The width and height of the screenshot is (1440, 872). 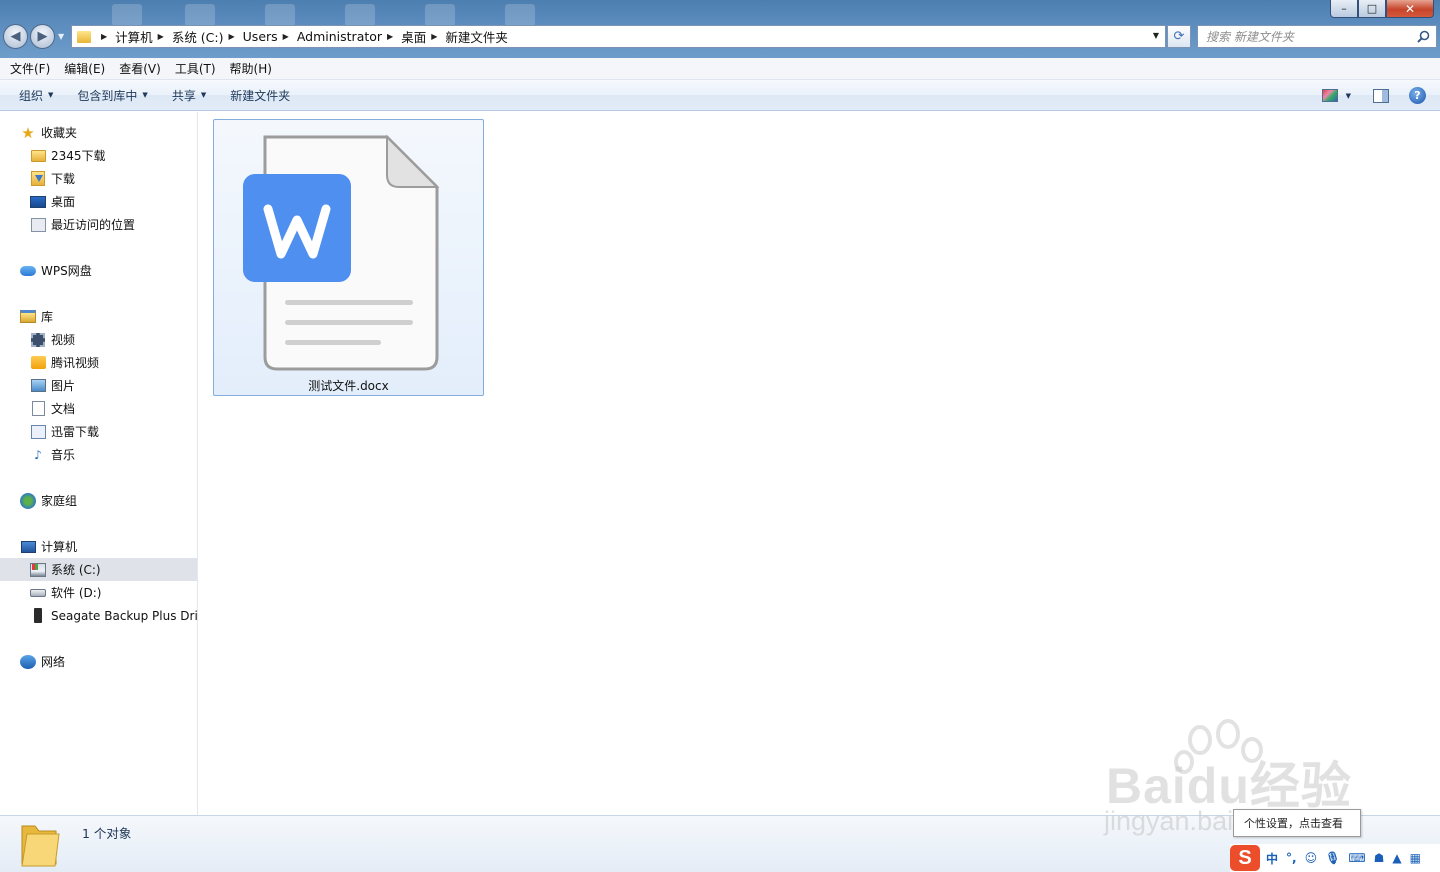 I want to click on share-button: 共享 ▼, so click(x=189, y=95).